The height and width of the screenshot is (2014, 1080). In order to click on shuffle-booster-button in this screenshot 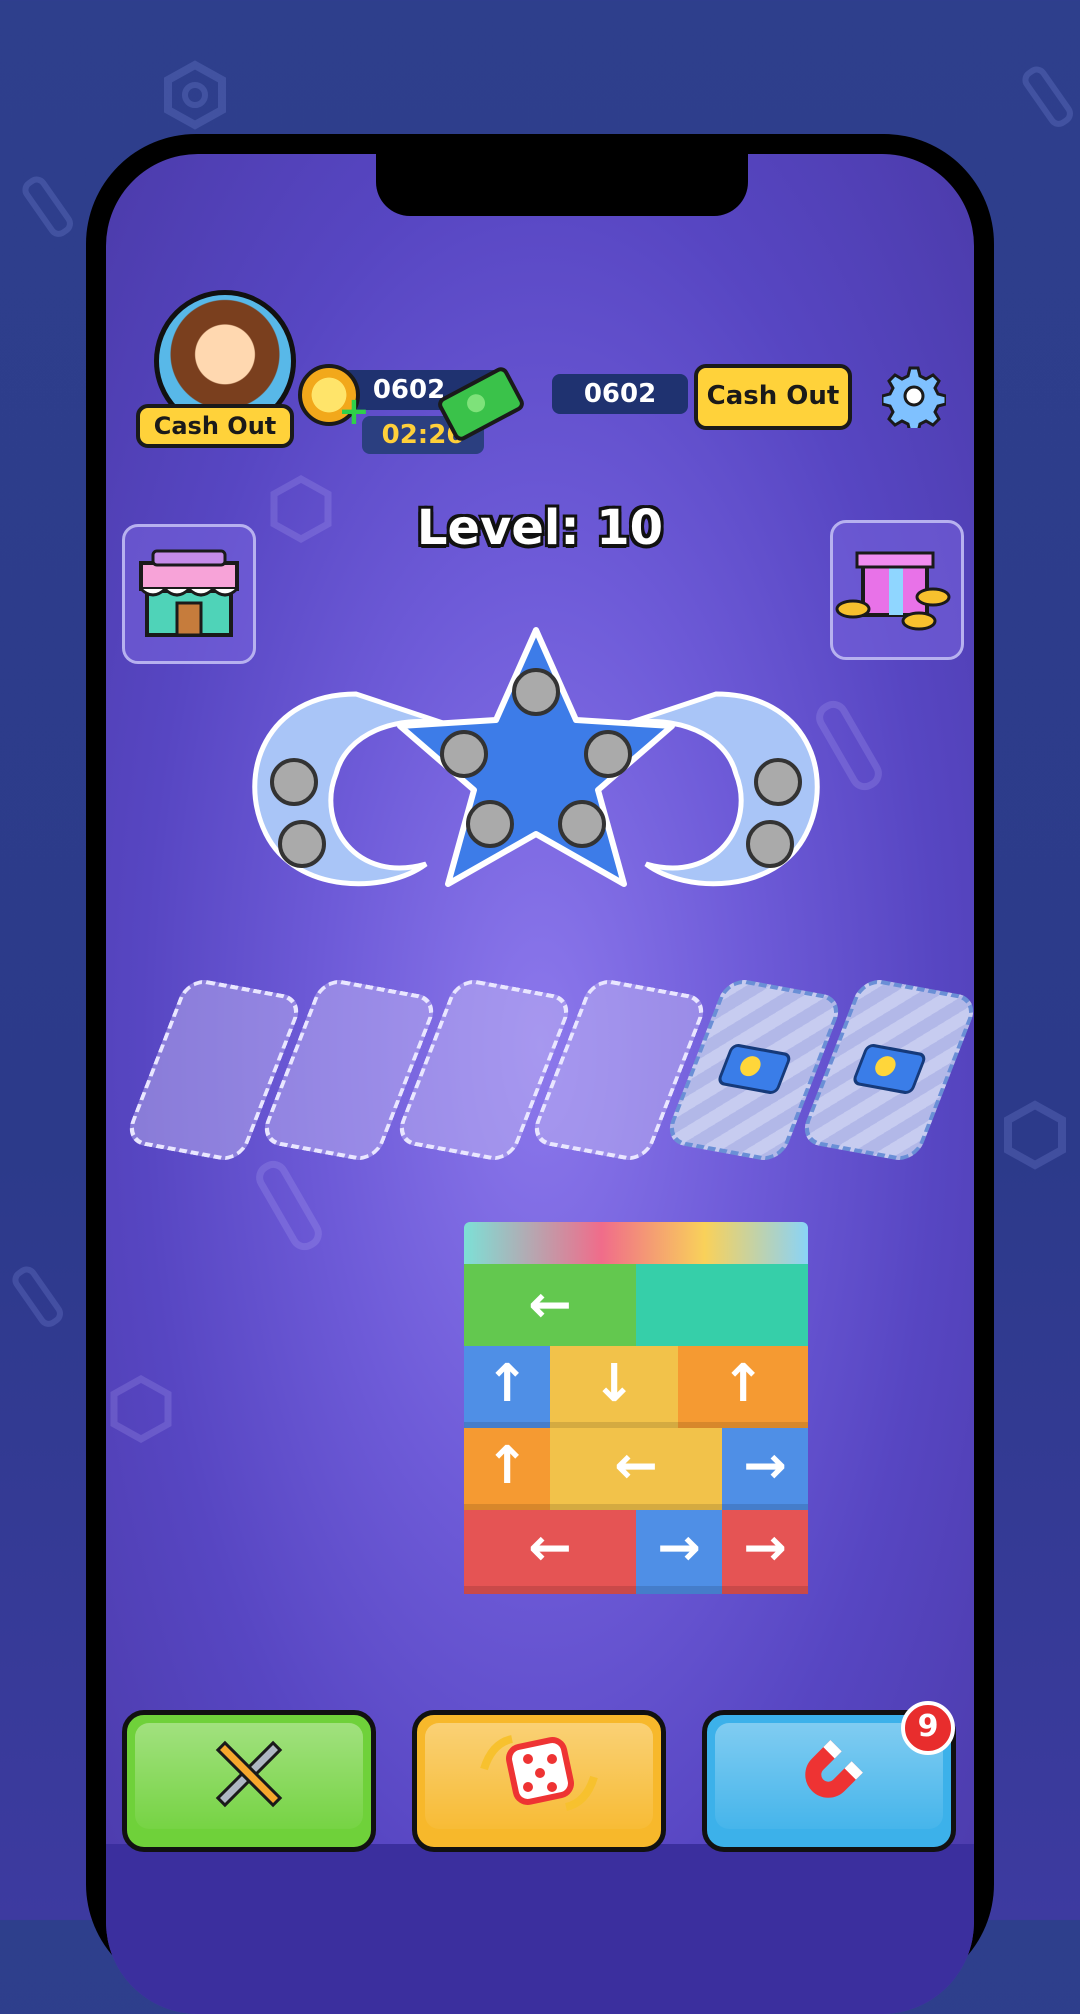, I will do `click(539, 1781)`.